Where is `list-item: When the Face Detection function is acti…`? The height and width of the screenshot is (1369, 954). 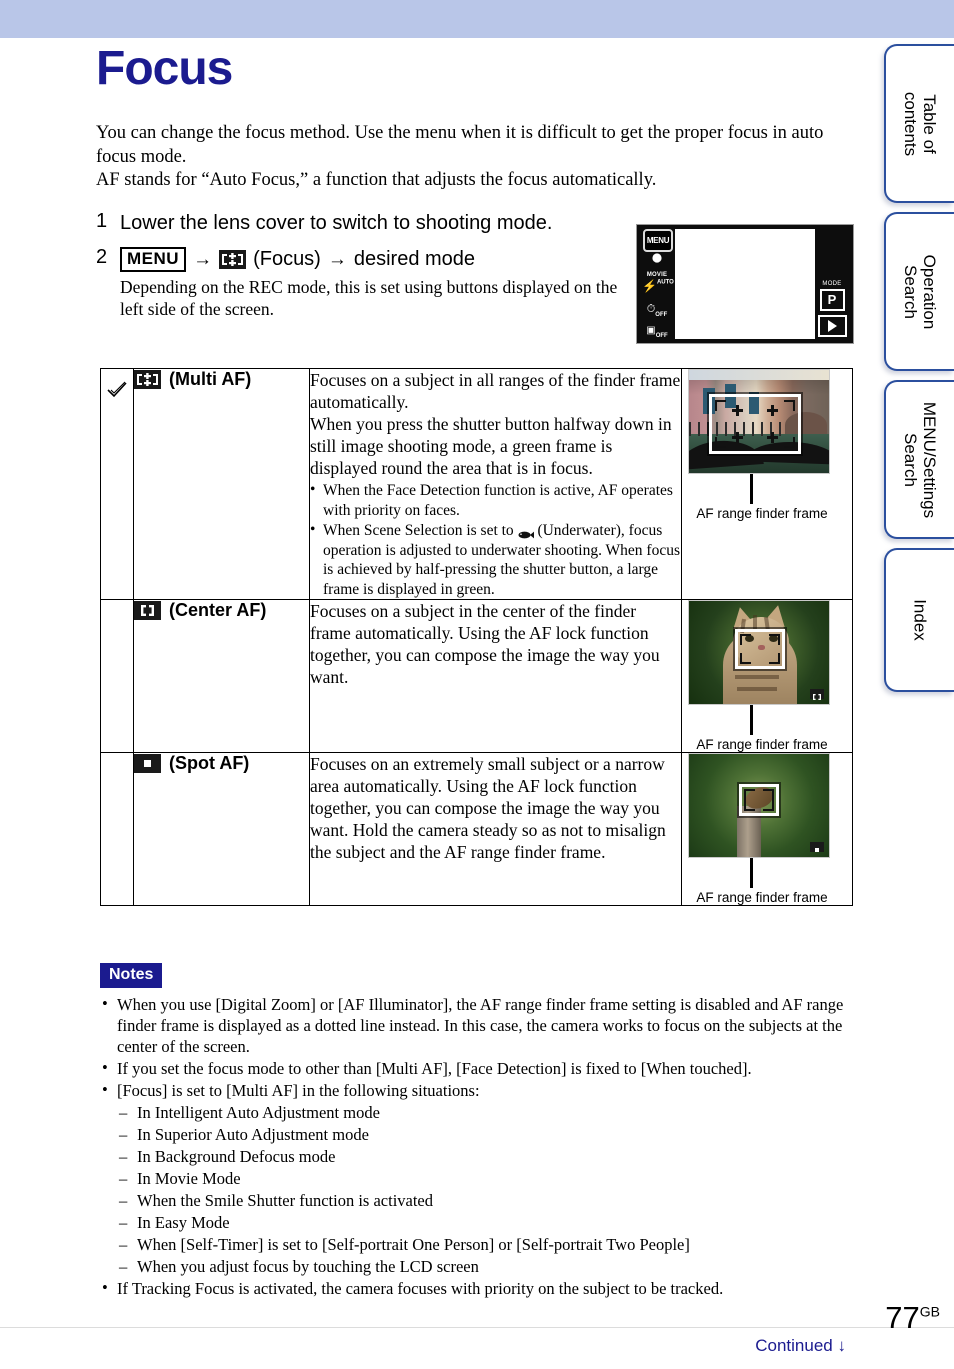 list-item: When the Face Detection function is acti… is located at coordinates (495, 500).